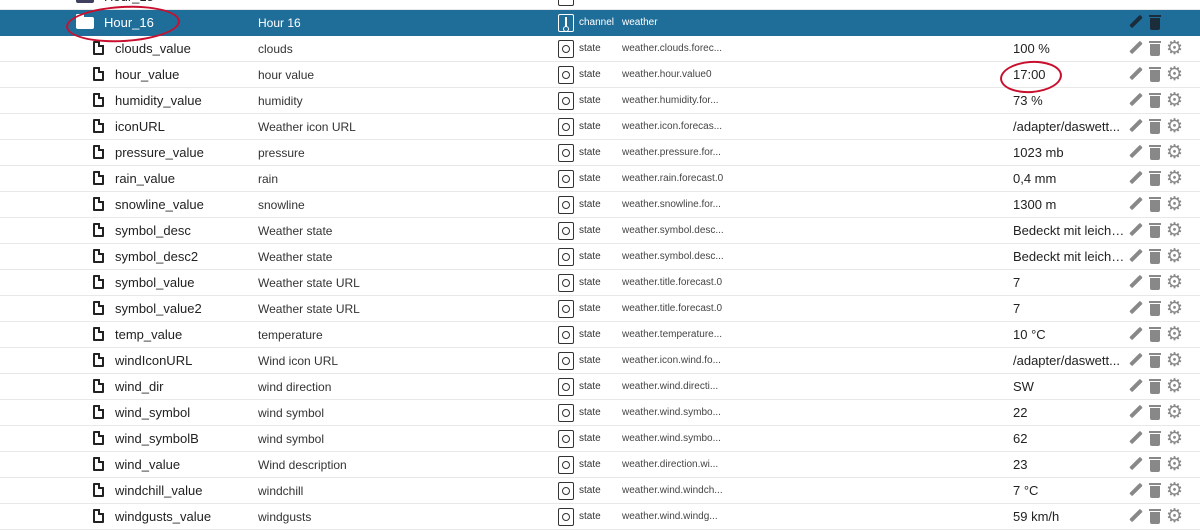 The height and width of the screenshot is (532, 1200). What do you see at coordinates (1069, 465) in the screenshot?
I see `row-value: 23` at bounding box center [1069, 465].